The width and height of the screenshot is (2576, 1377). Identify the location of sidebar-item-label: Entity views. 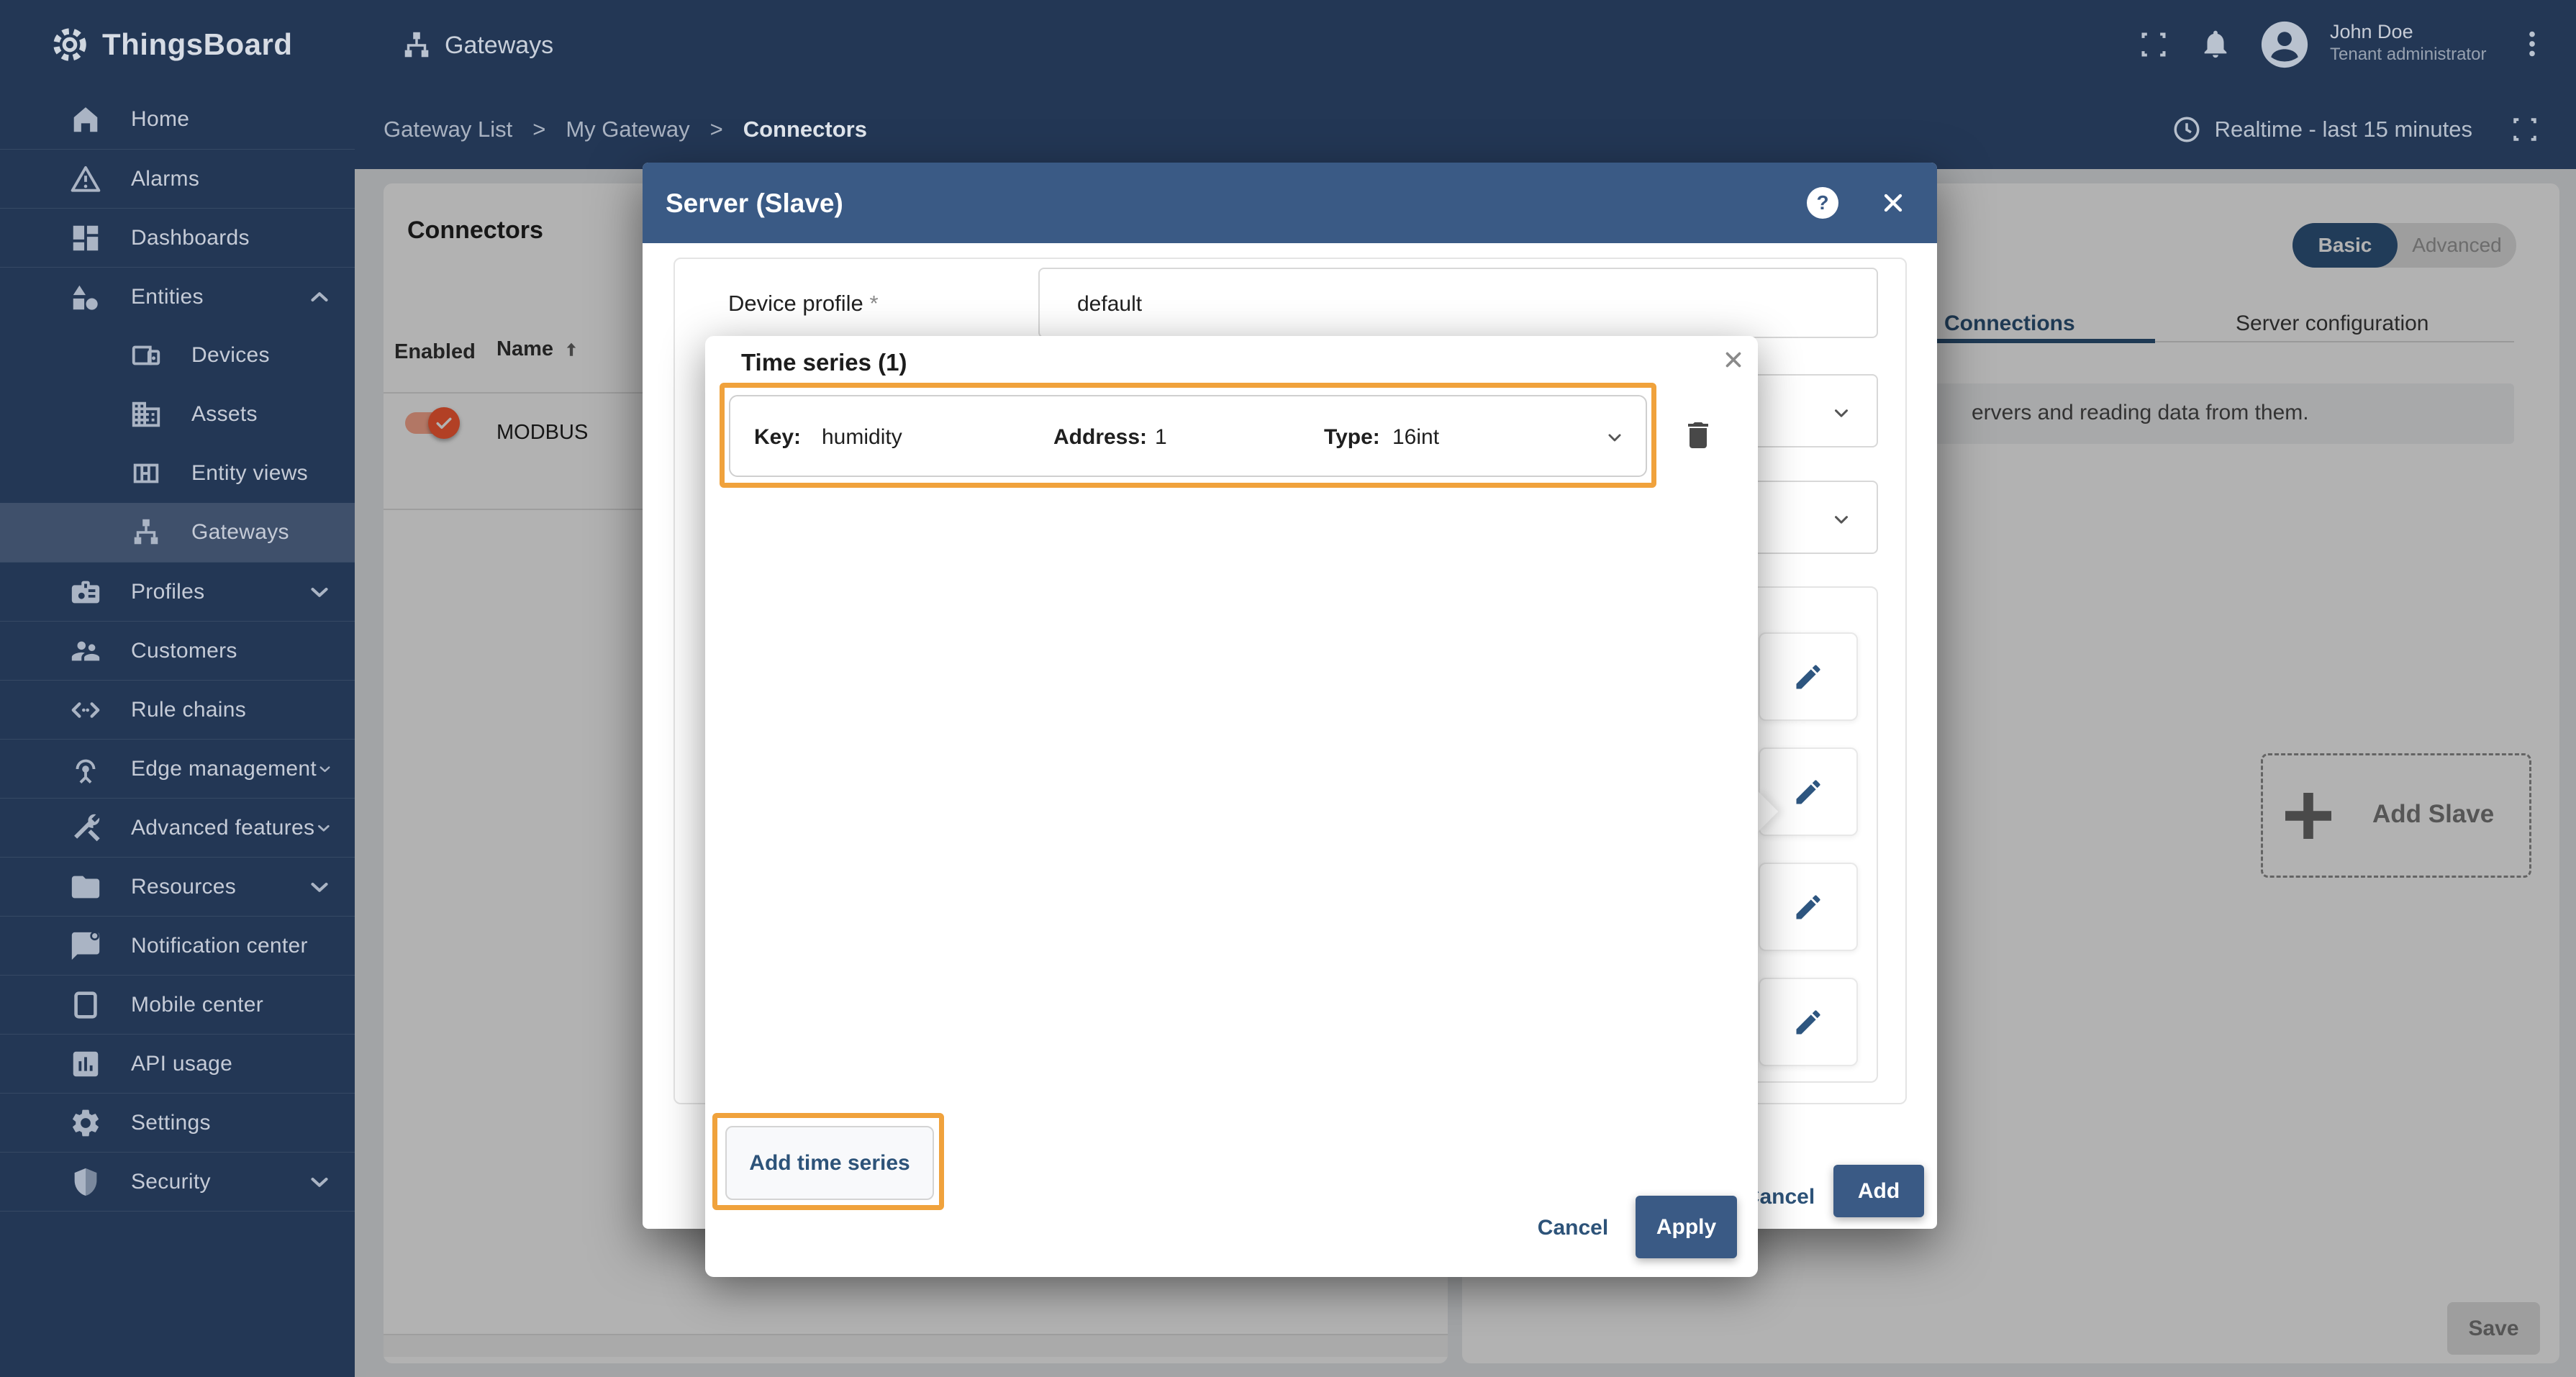
(250, 473).